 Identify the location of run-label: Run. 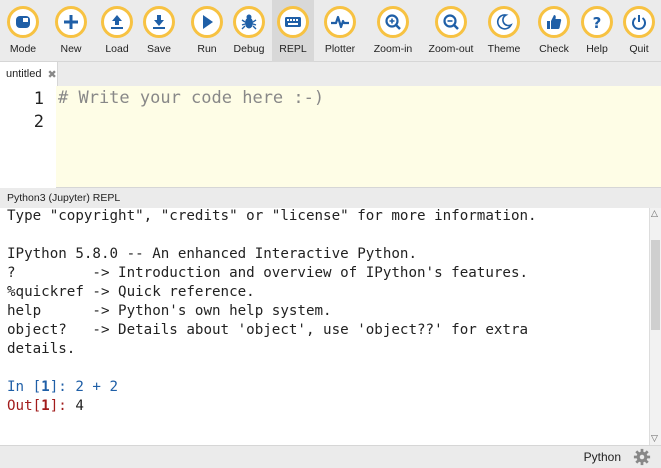
(207, 49).